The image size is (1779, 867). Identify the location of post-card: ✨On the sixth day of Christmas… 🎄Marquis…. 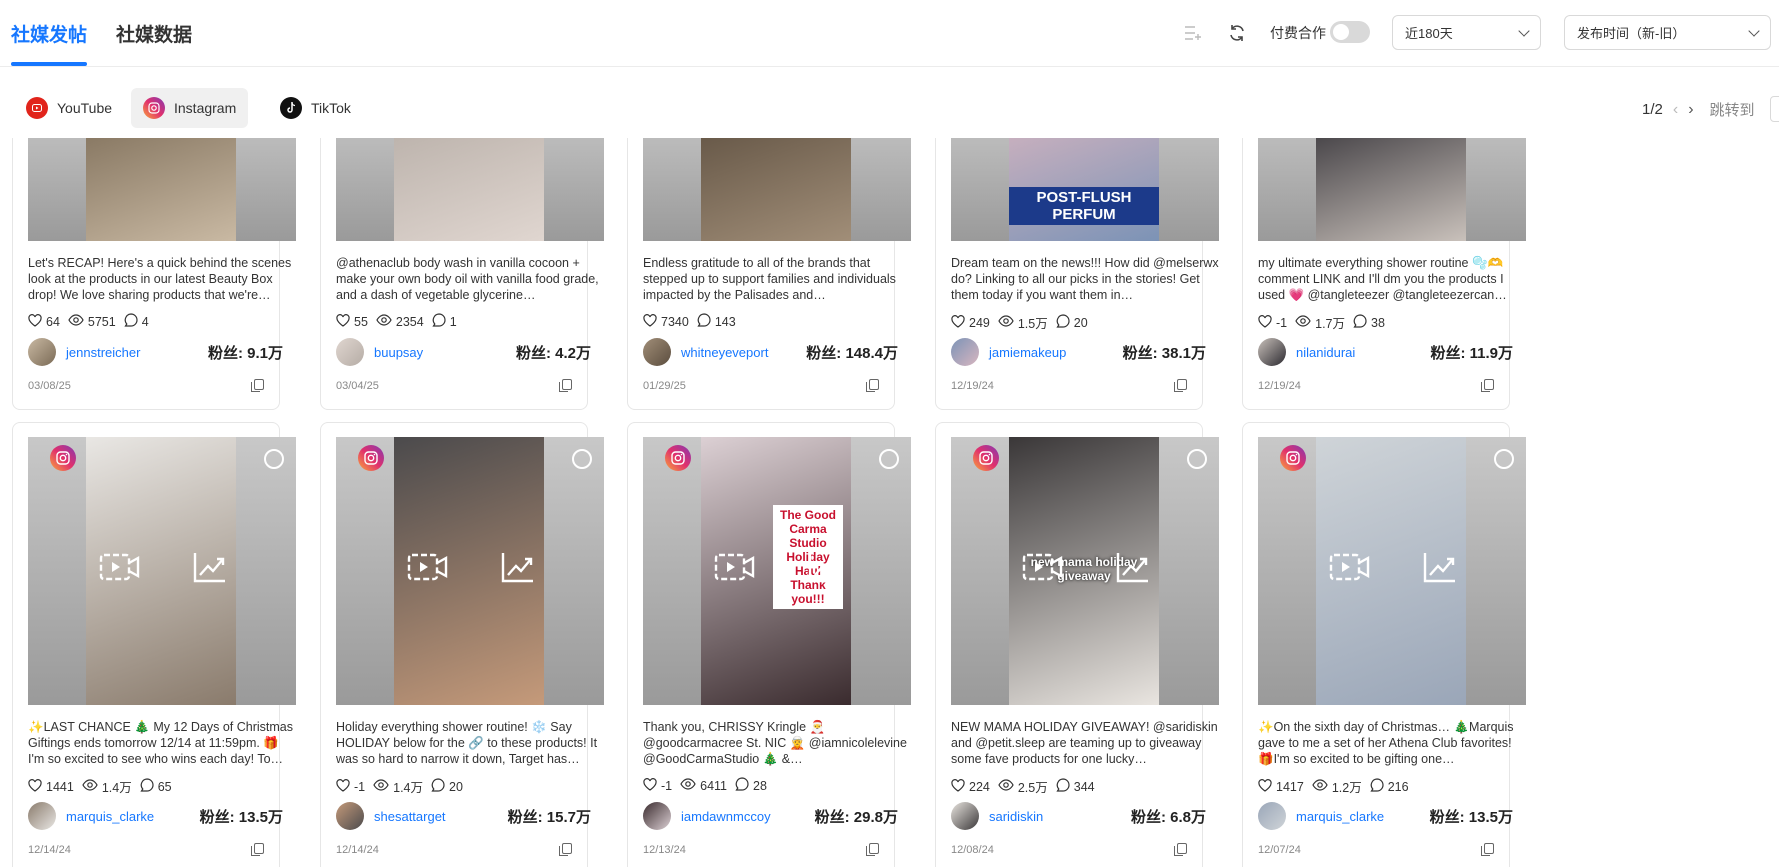
(1384, 644).